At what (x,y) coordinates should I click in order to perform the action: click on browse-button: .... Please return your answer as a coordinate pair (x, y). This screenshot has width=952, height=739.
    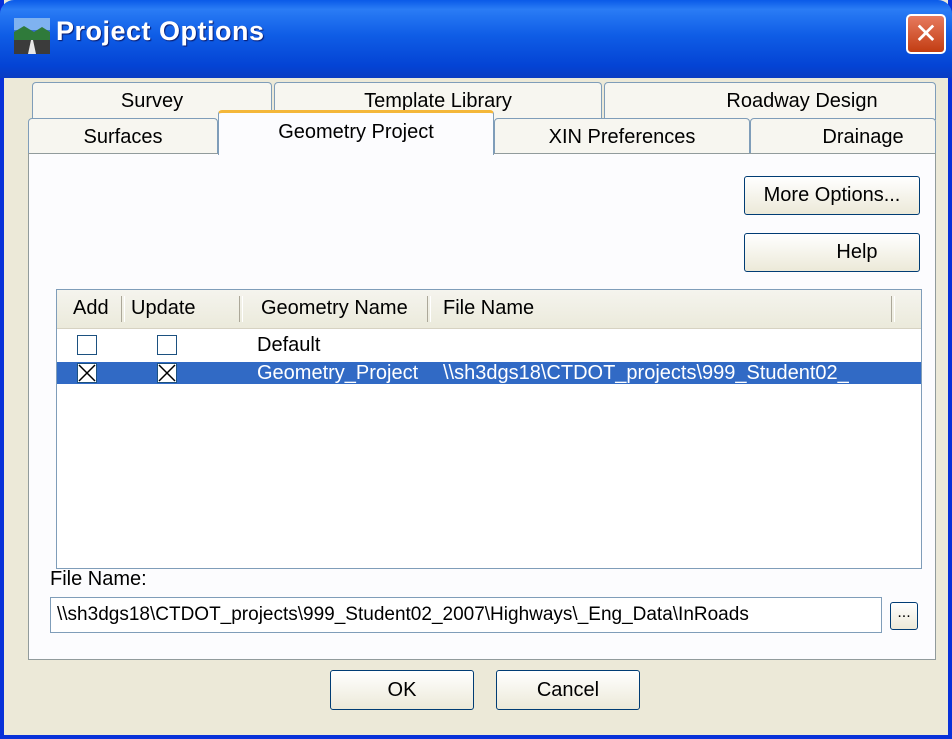
    Looking at the image, I should click on (904, 616).